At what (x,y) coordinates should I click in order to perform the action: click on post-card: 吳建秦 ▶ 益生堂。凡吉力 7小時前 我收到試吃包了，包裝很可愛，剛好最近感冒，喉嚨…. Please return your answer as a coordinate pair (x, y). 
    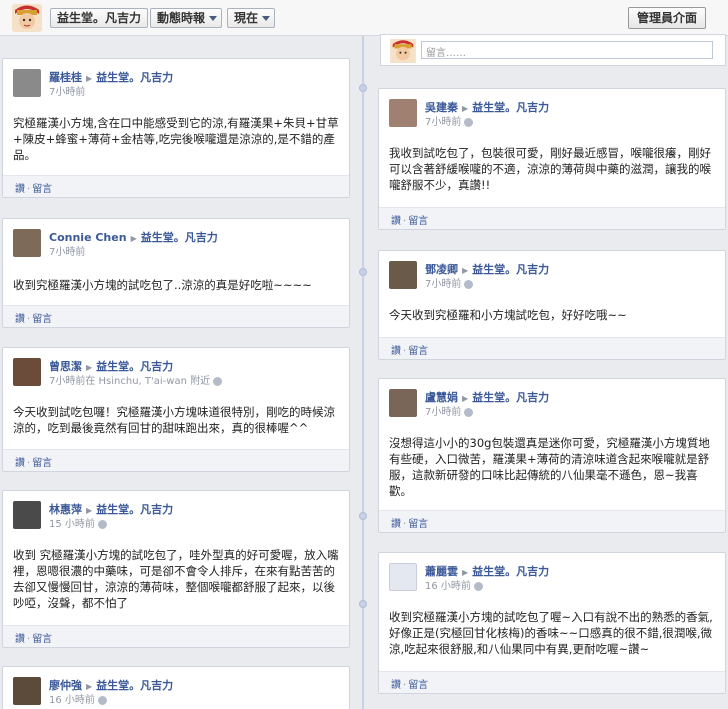
    Looking at the image, I should click on (552, 159).